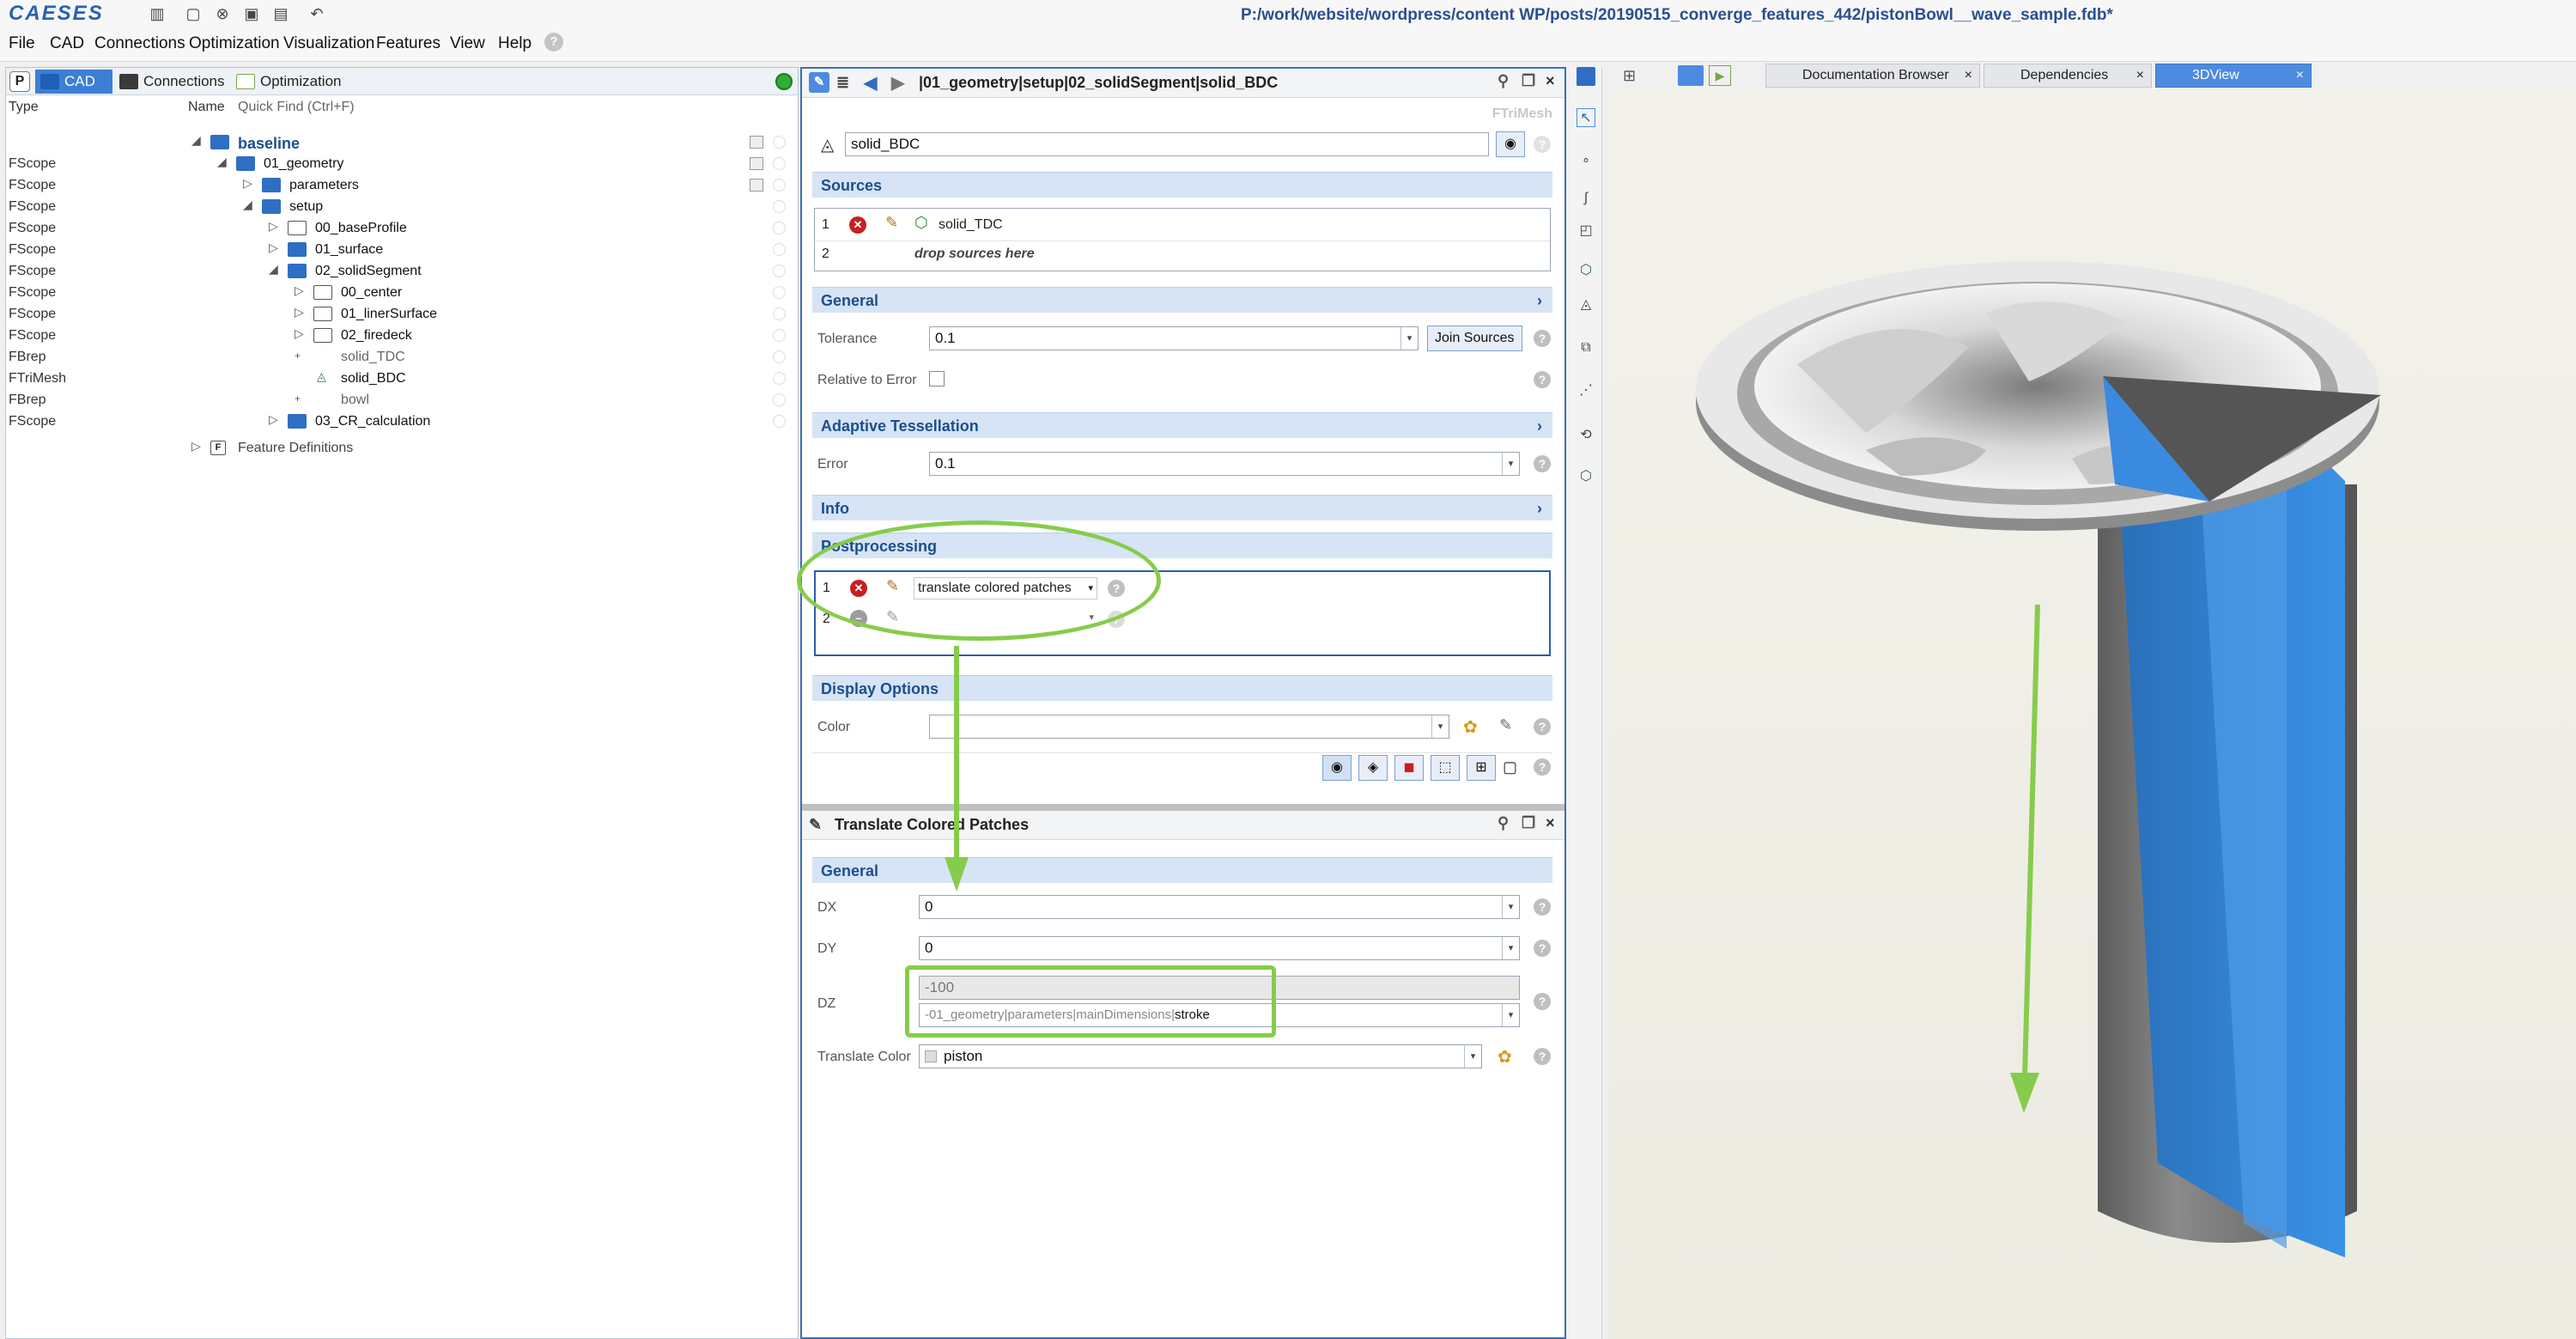  Describe the element at coordinates (1586, 117) in the screenshot. I see `select-icon: ↖` at that location.